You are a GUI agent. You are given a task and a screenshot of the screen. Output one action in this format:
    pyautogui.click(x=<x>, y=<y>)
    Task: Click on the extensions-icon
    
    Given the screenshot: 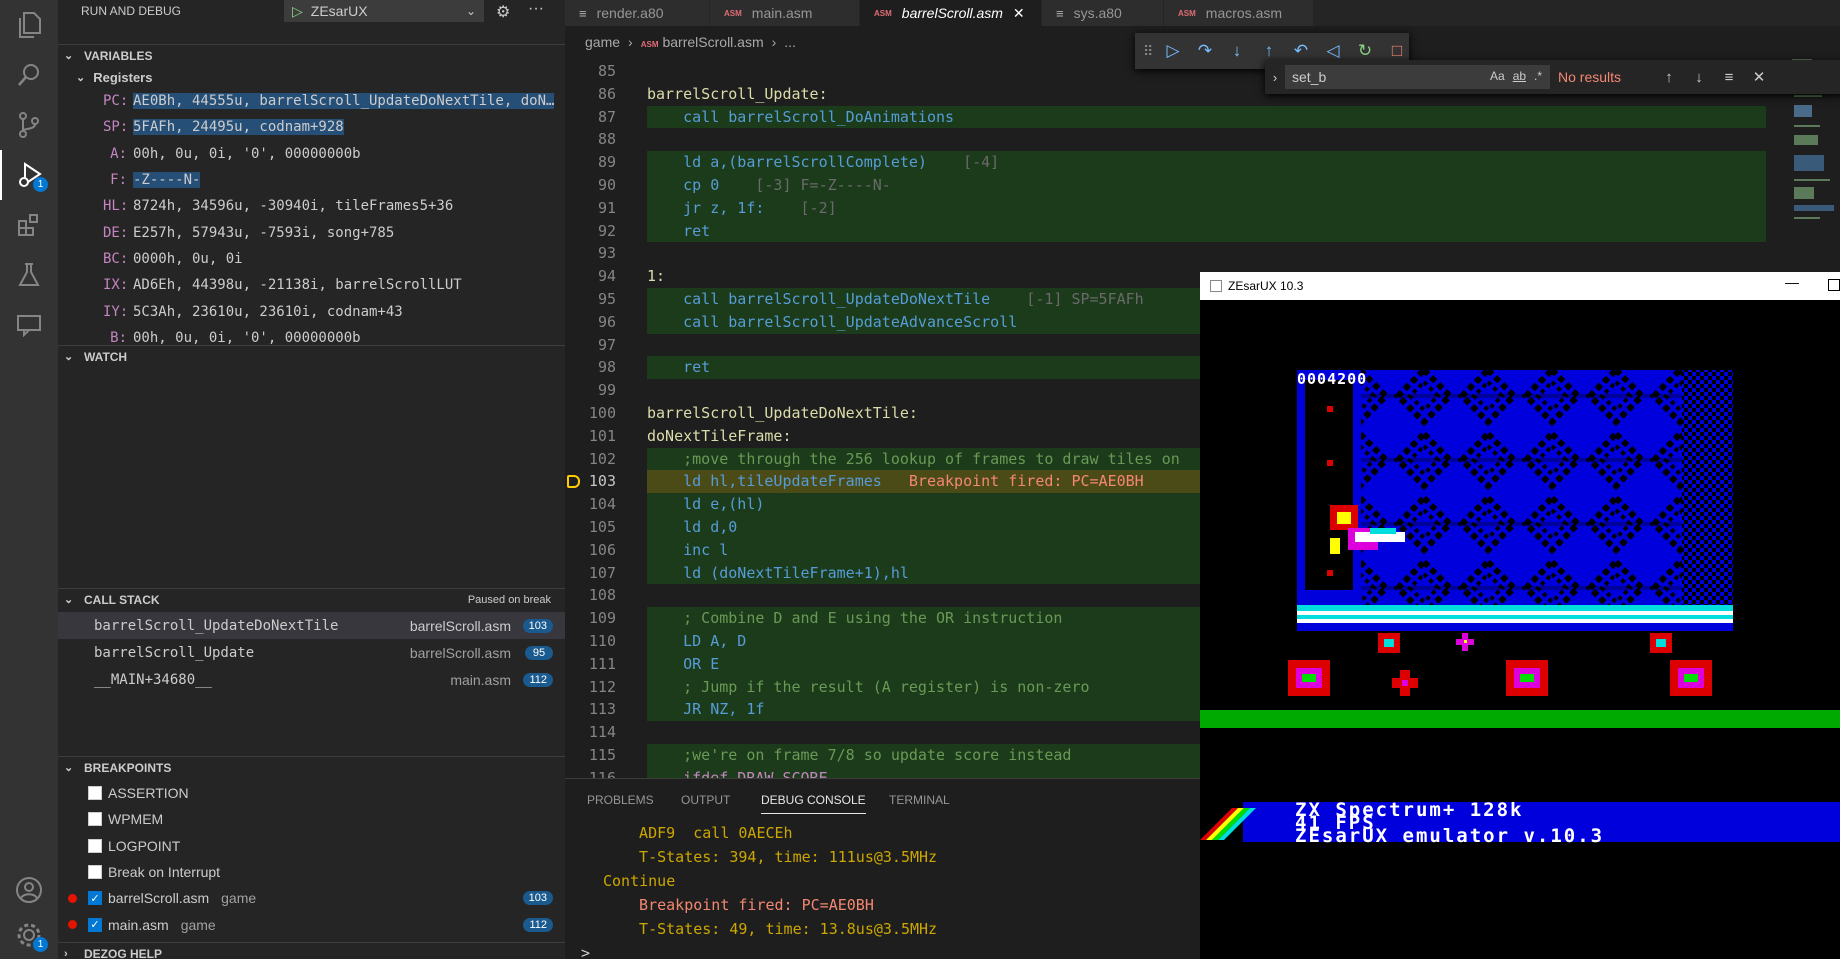 What is the action you would take?
    pyautogui.click(x=29, y=225)
    